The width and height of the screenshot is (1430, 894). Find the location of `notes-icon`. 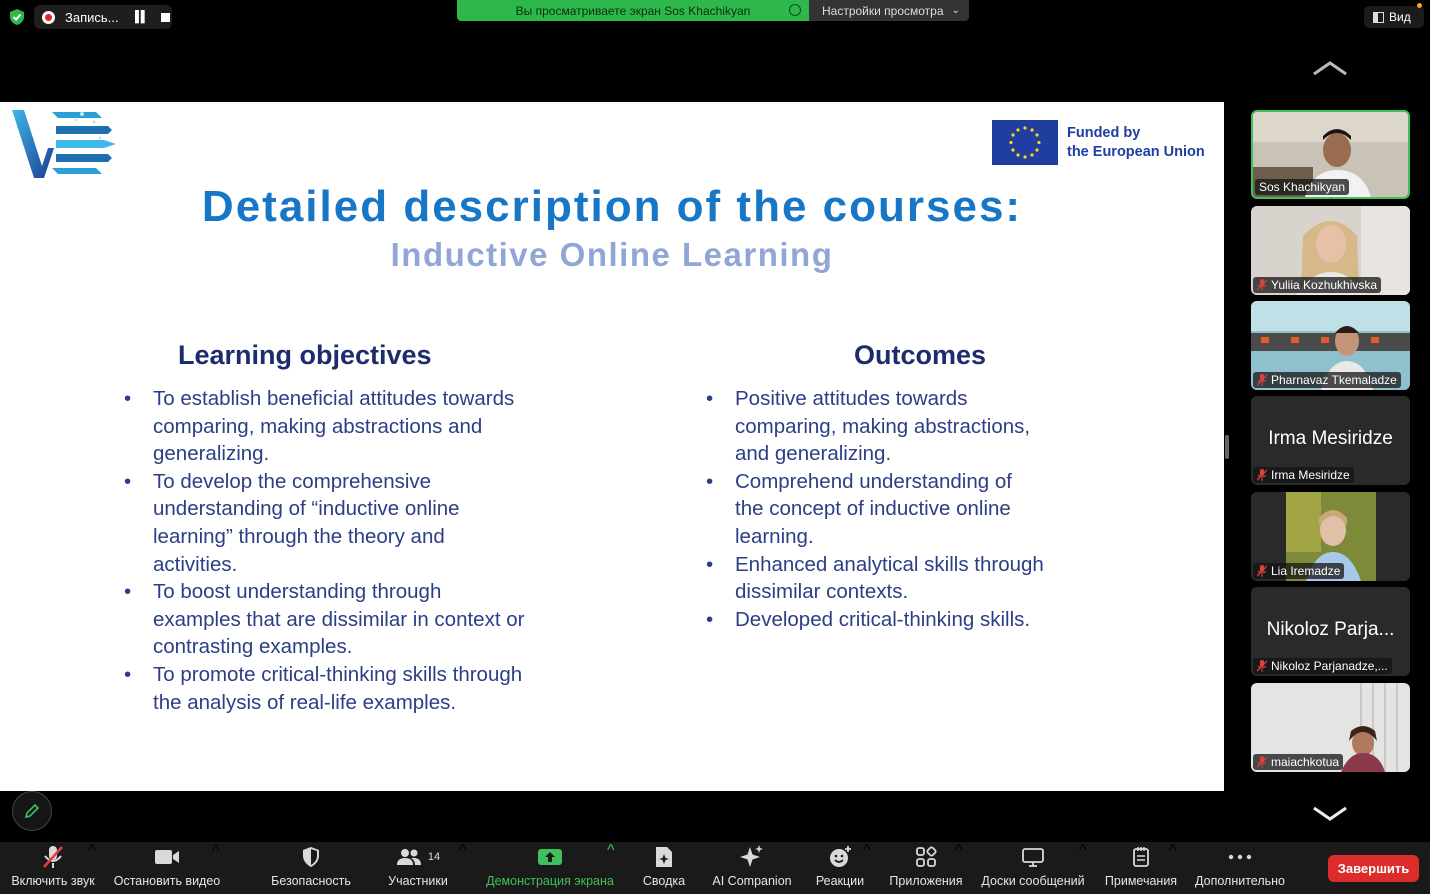

notes-icon is located at coordinates (1141, 857).